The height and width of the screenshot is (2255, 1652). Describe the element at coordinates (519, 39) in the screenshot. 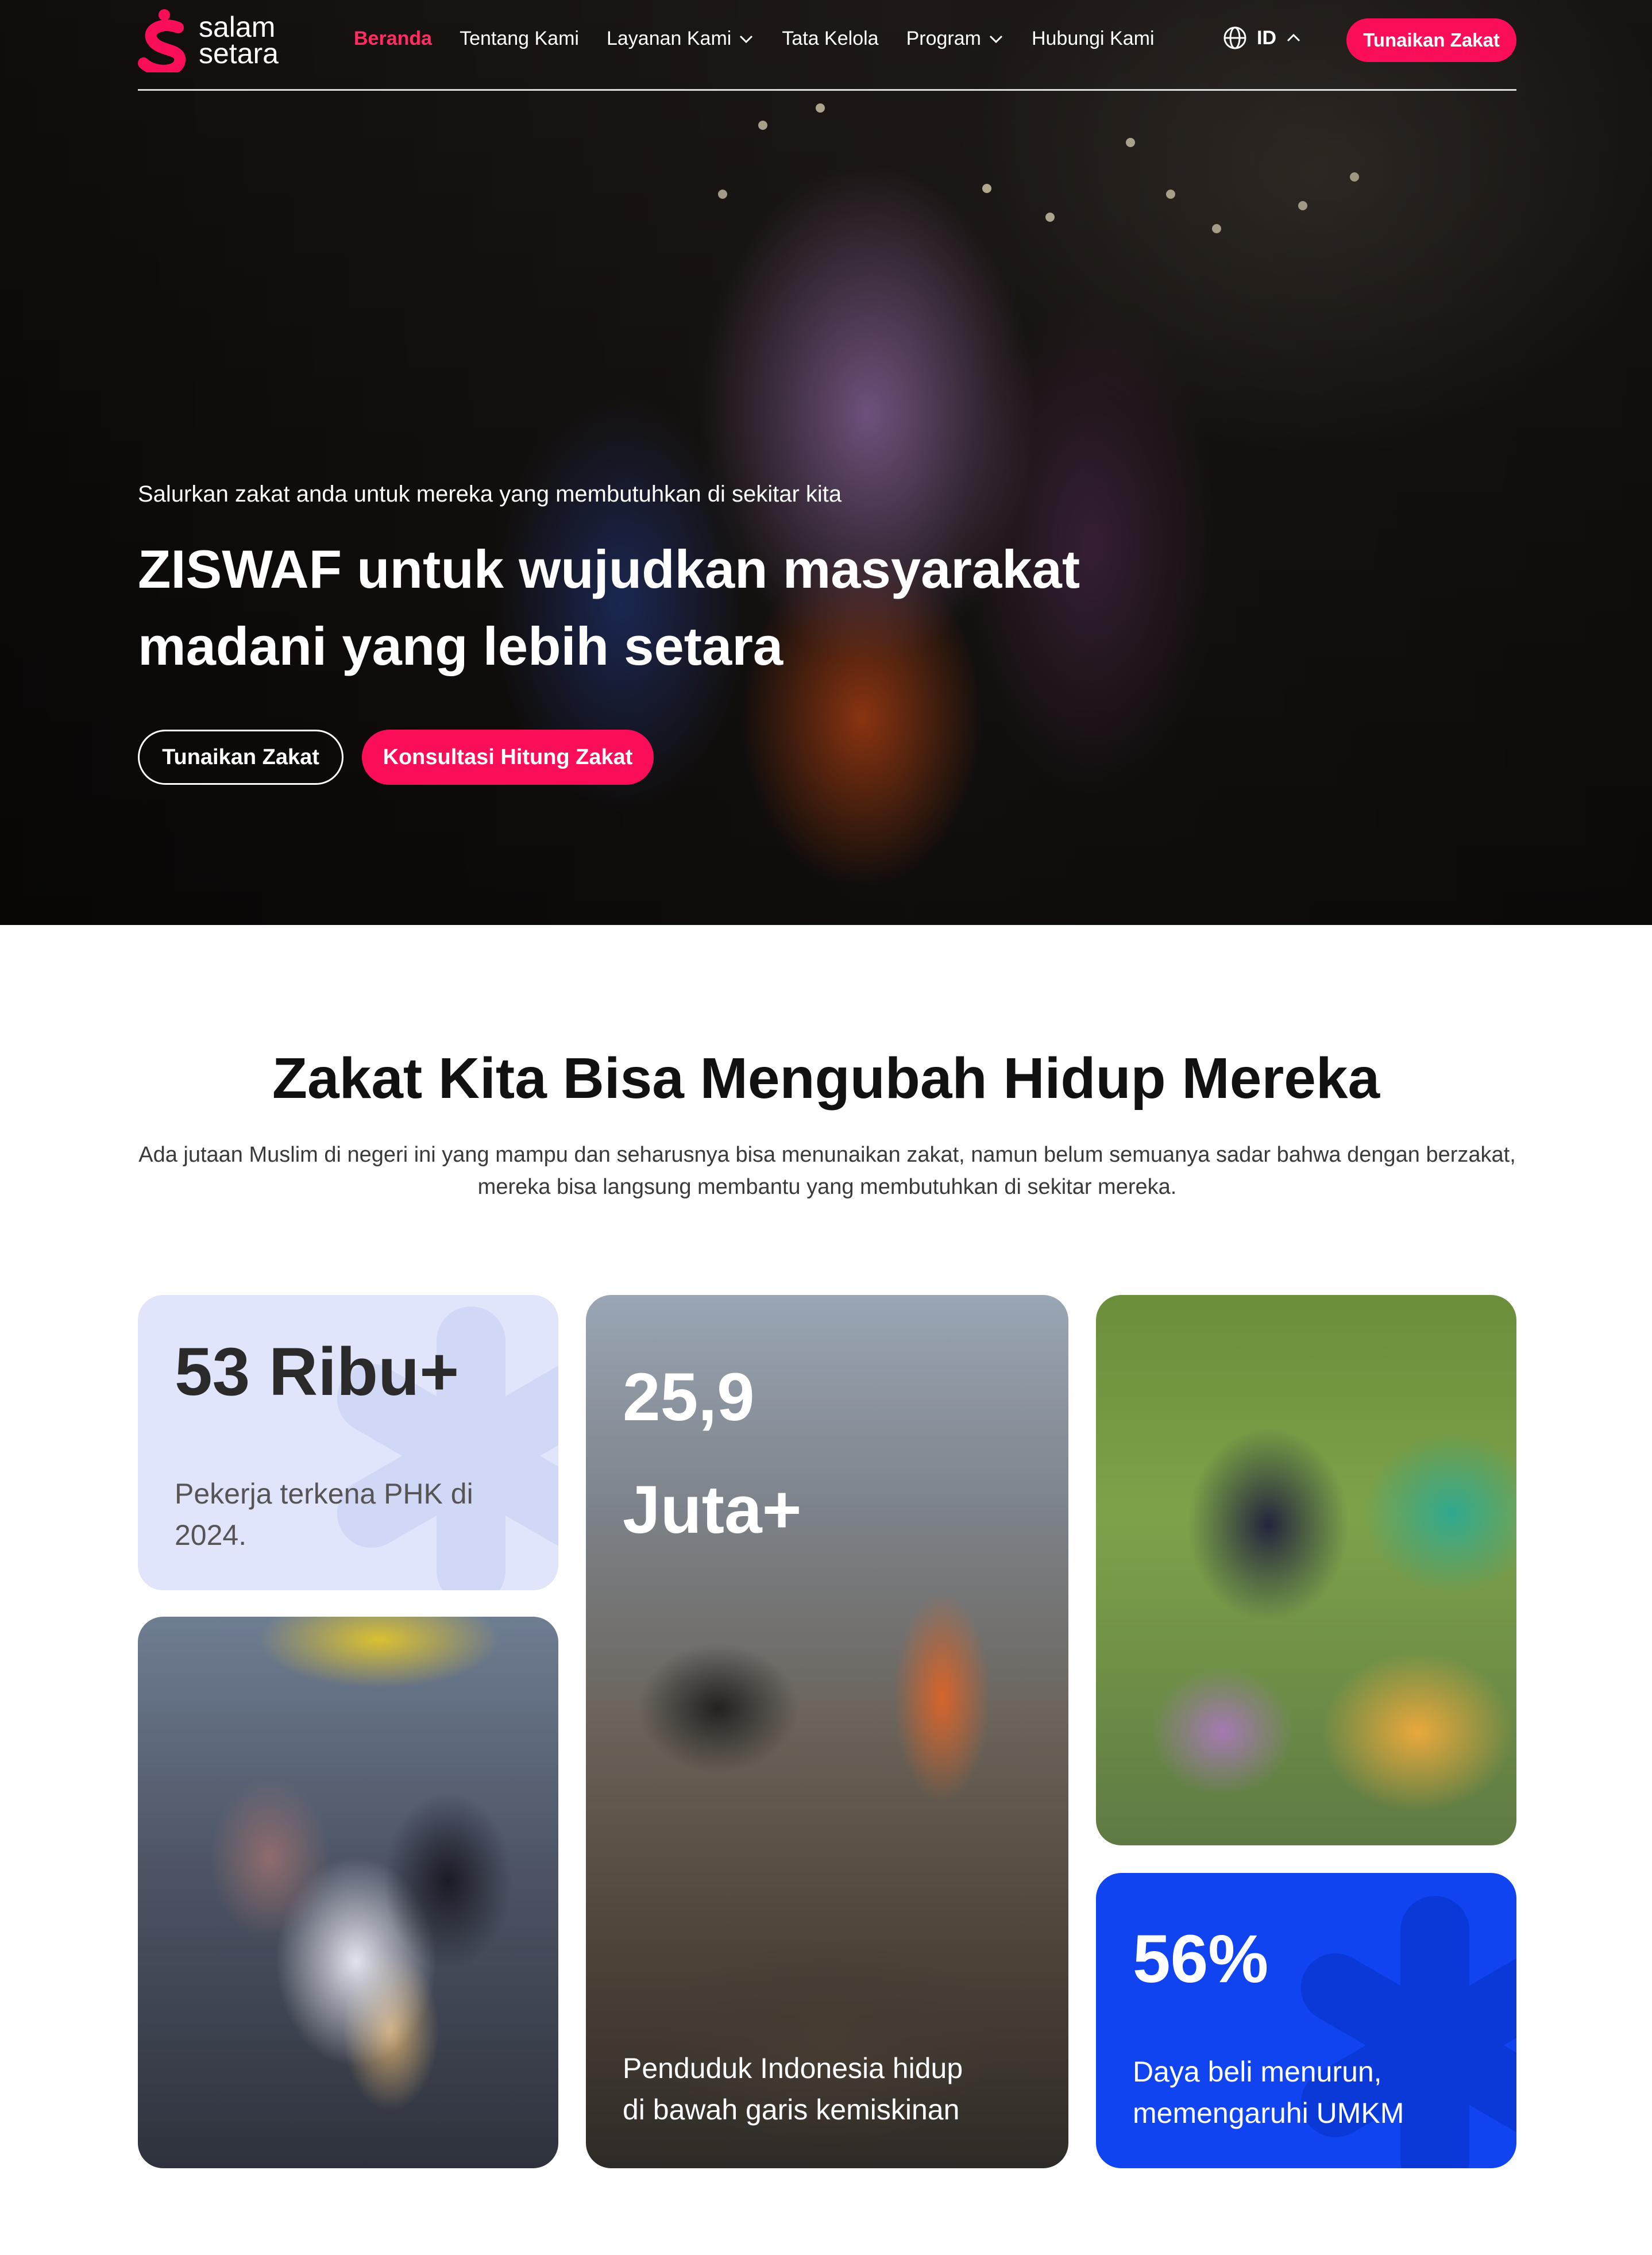

I see `nav-item-tentang-kami: Tentang Kami` at that location.